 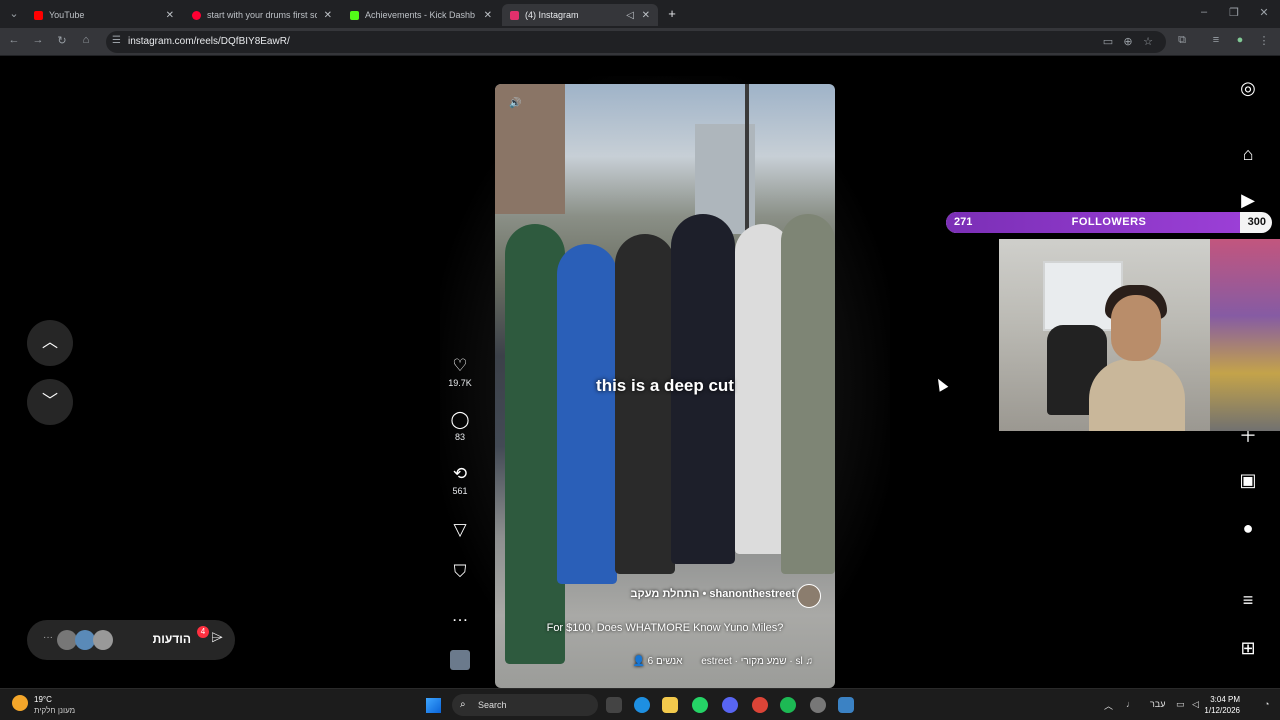 I want to click on obs-icon, so click(x=818, y=705).